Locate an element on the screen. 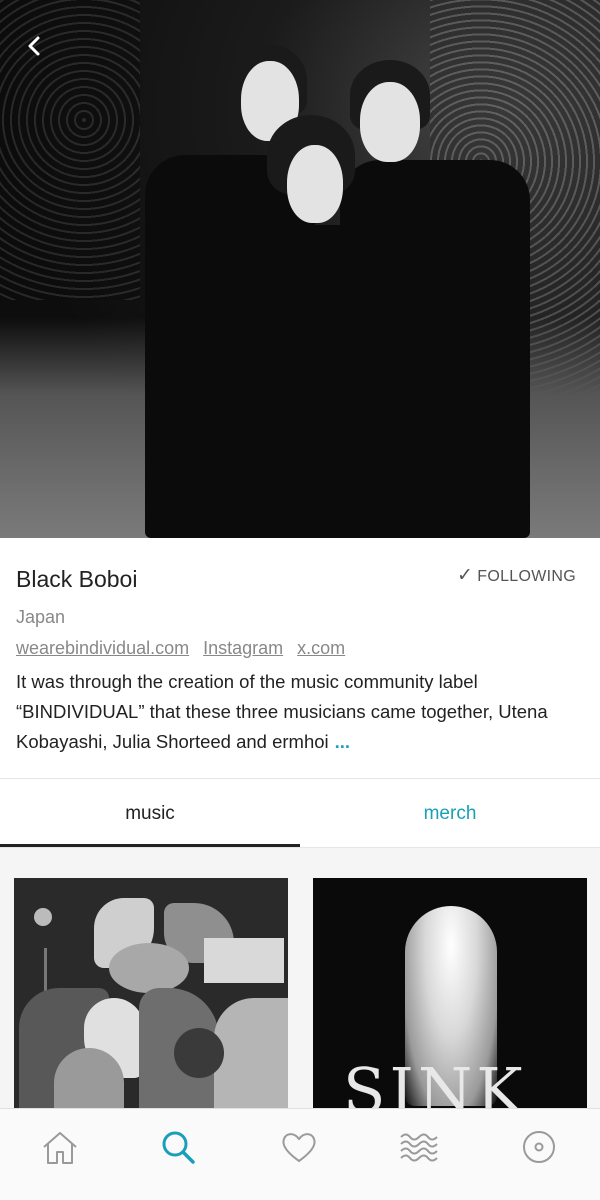  search-icon is located at coordinates (178, 1147).